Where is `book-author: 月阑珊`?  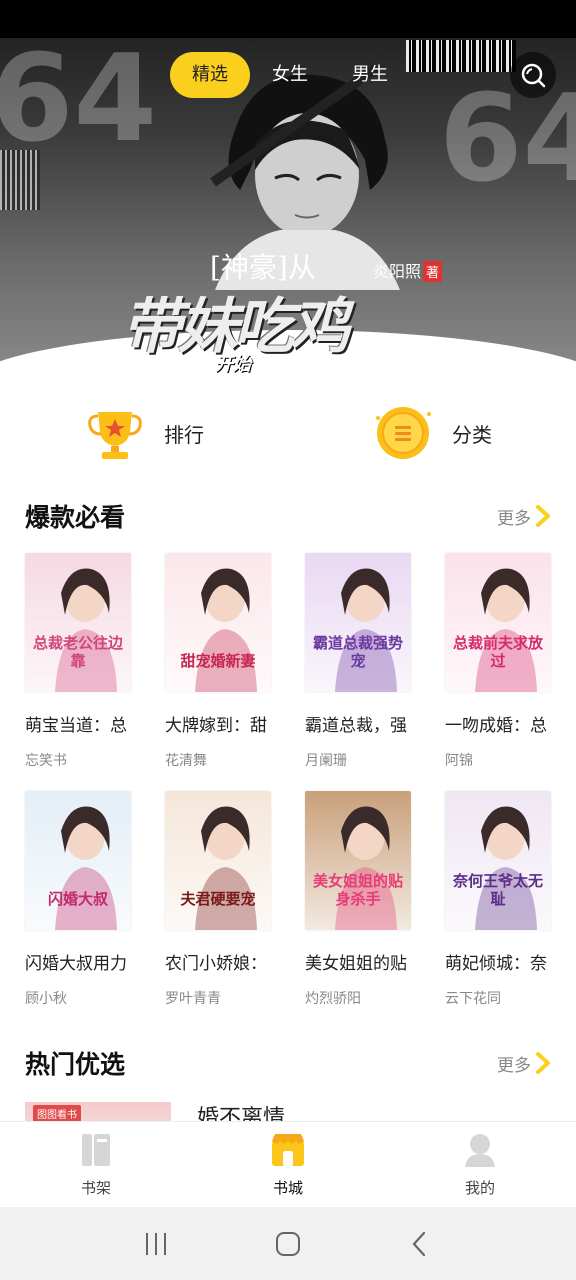
book-author: 月阑珊 is located at coordinates (326, 761).